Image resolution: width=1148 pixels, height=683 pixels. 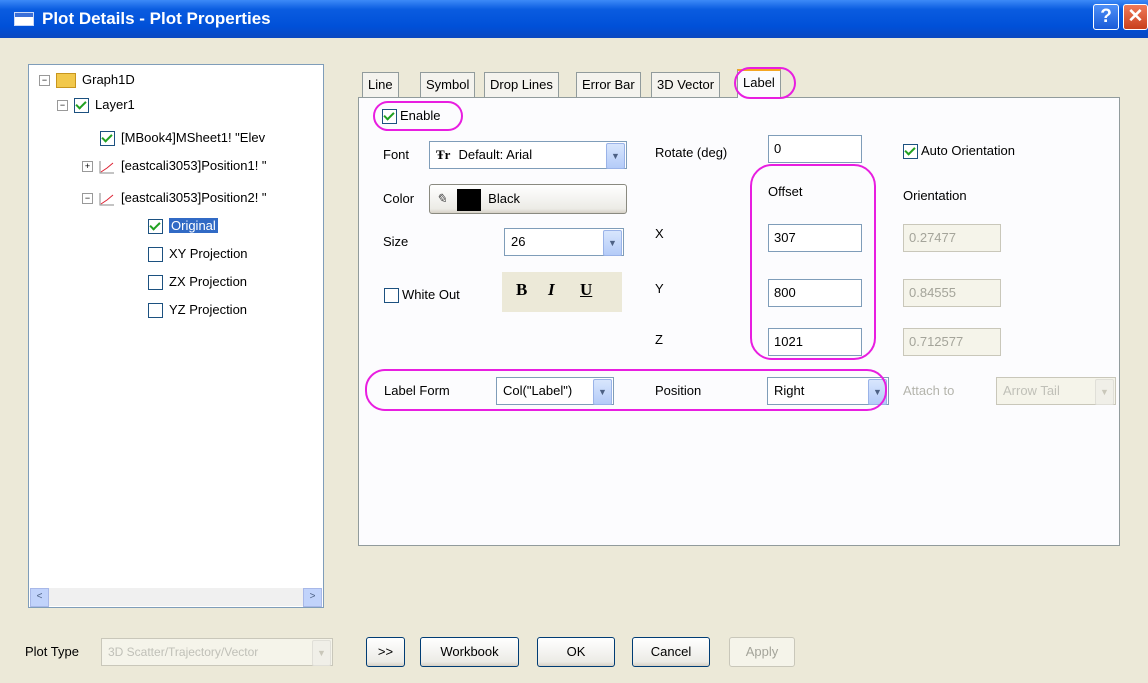 What do you see at coordinates (417, 390) in the screenshot?
I see `label-form-label: Label Form` at bounding box center [417, 390].